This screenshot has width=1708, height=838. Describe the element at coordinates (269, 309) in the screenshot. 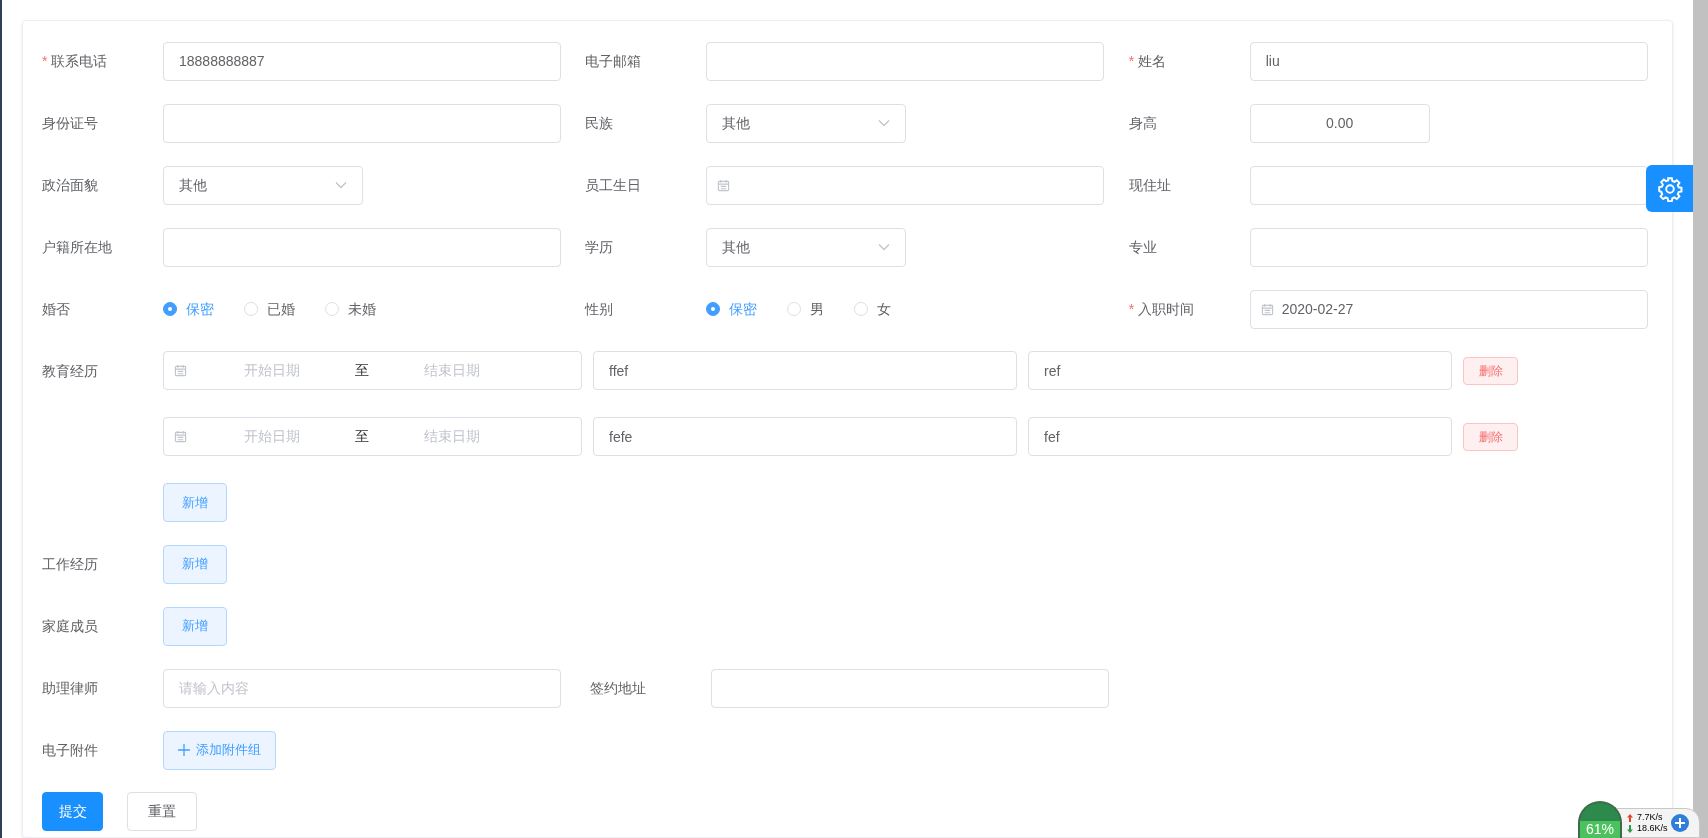

I see `radio-option: 已婚` at that location.